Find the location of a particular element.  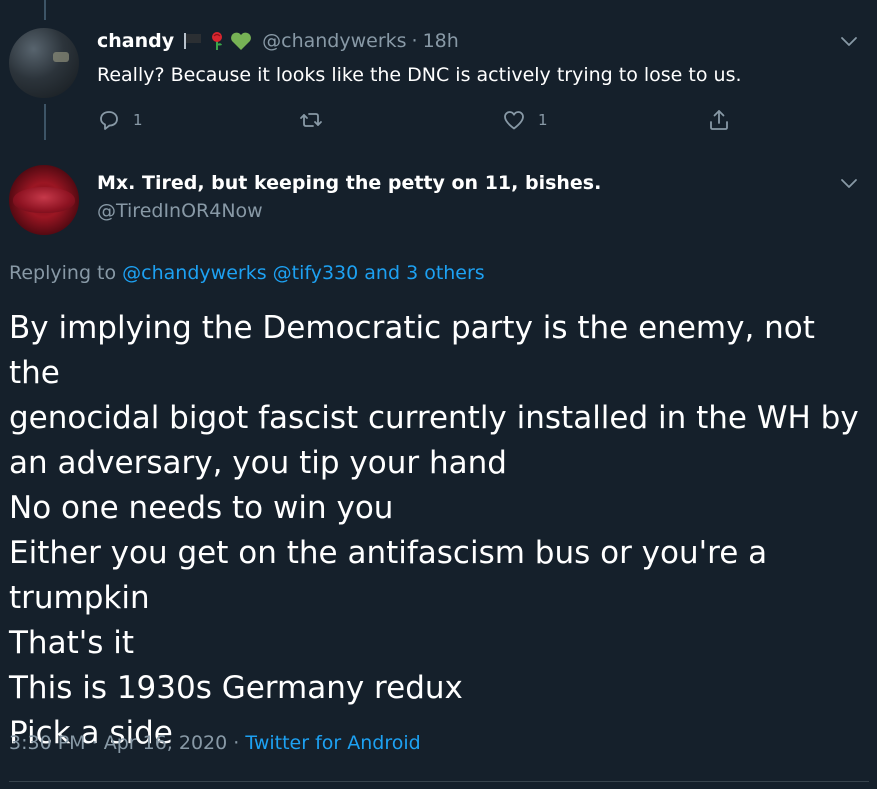

retweet-icon is located at coordinates (311, 120).